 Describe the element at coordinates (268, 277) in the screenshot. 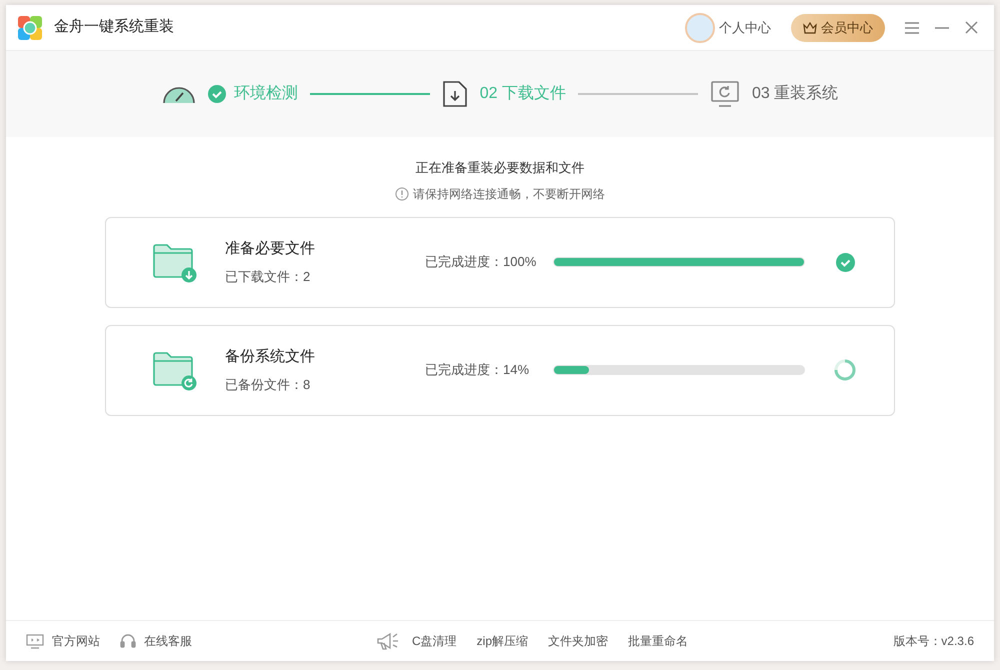

I see `task-detail: 已下载文件：2` at that location.